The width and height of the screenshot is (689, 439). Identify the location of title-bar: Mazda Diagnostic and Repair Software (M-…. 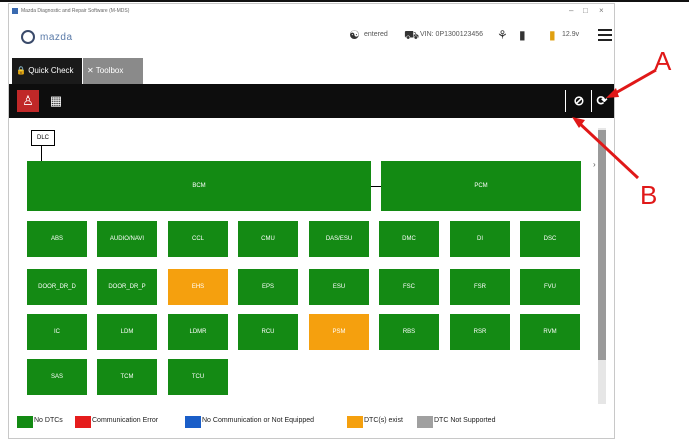
(311, 11).